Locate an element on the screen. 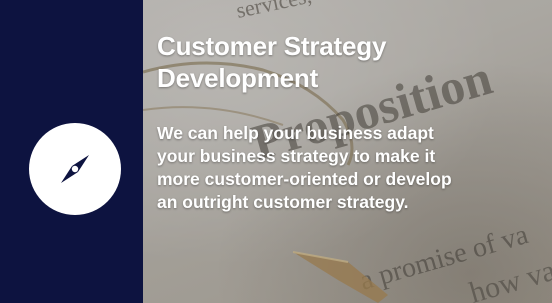  description-line-2: your business strategy to make it is located at coordinates (296, 156).